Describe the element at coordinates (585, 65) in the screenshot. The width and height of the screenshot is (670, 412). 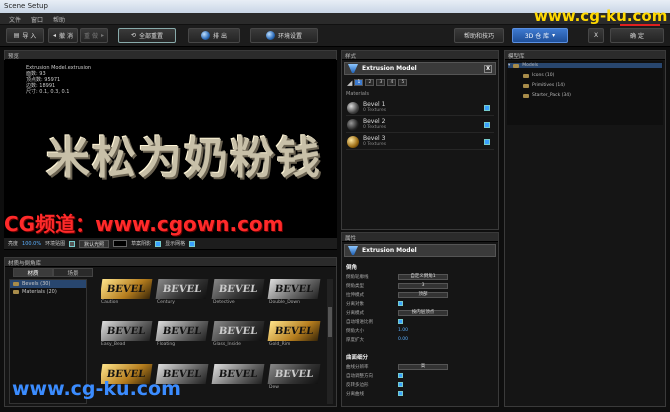
I see `tree-item-models: ▾ Models` at that location.